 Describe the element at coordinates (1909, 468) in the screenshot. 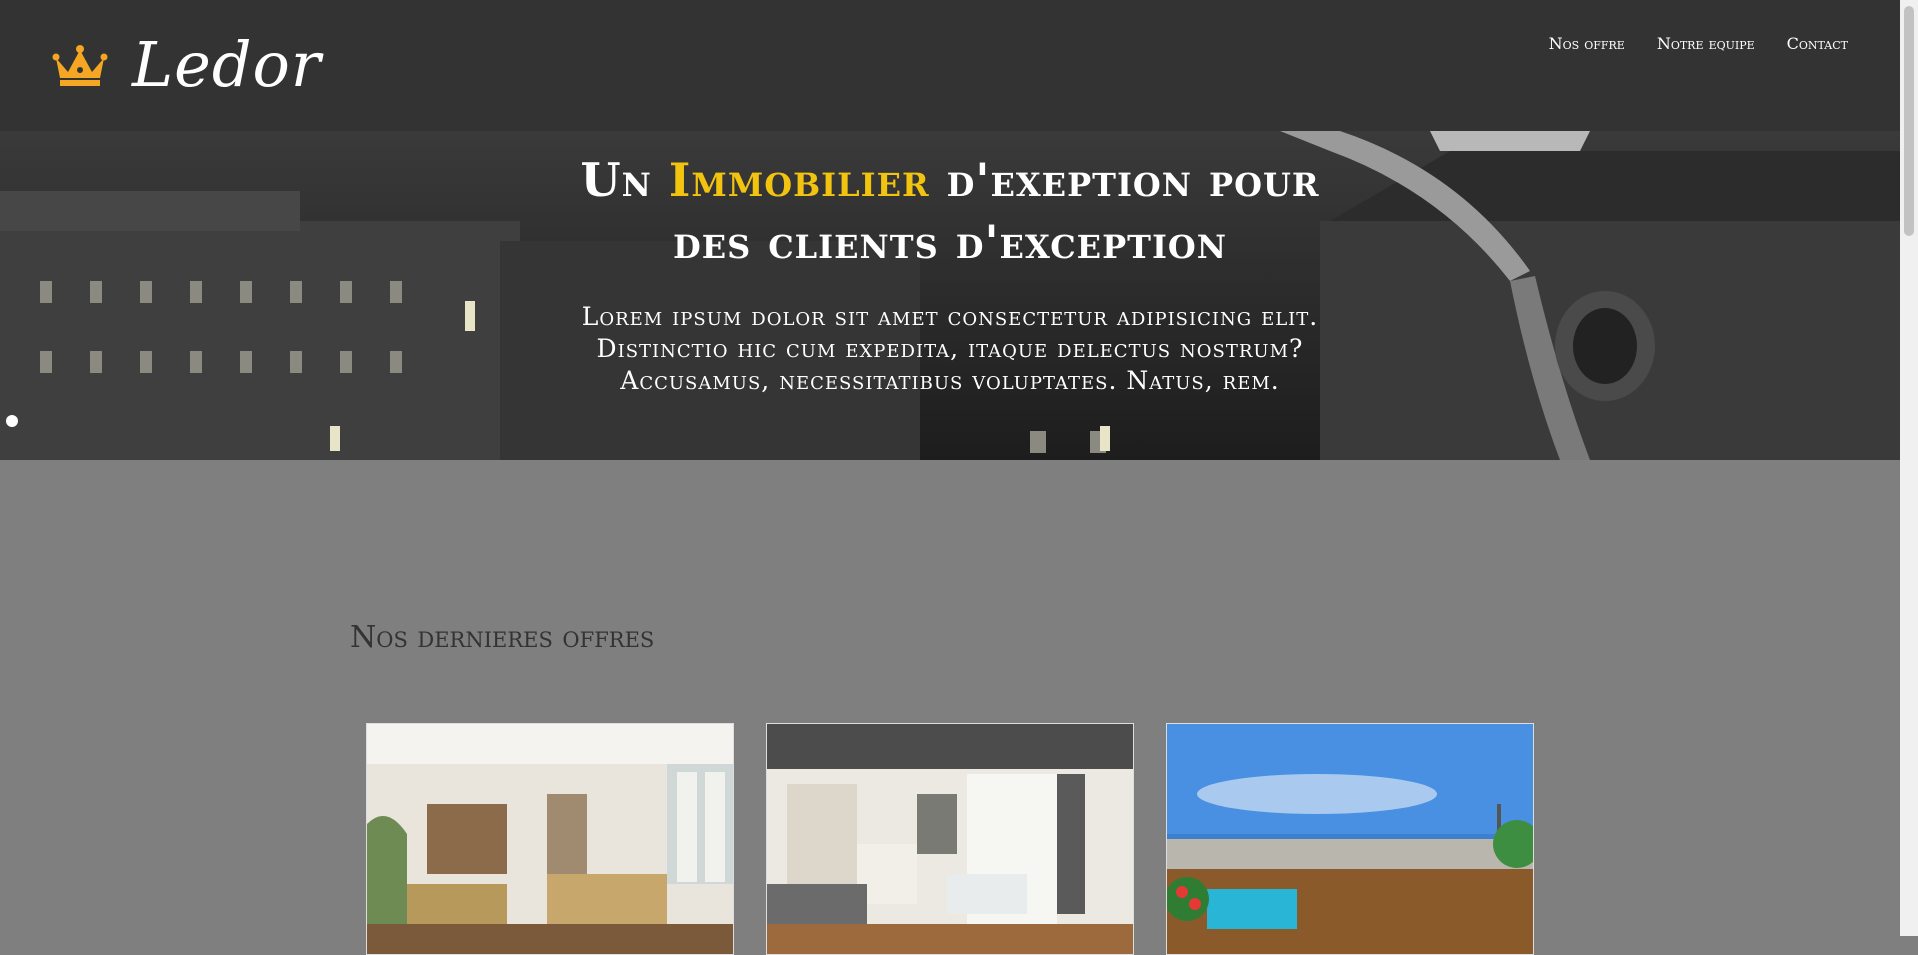

I see `vertical-scrollbar` at that location.